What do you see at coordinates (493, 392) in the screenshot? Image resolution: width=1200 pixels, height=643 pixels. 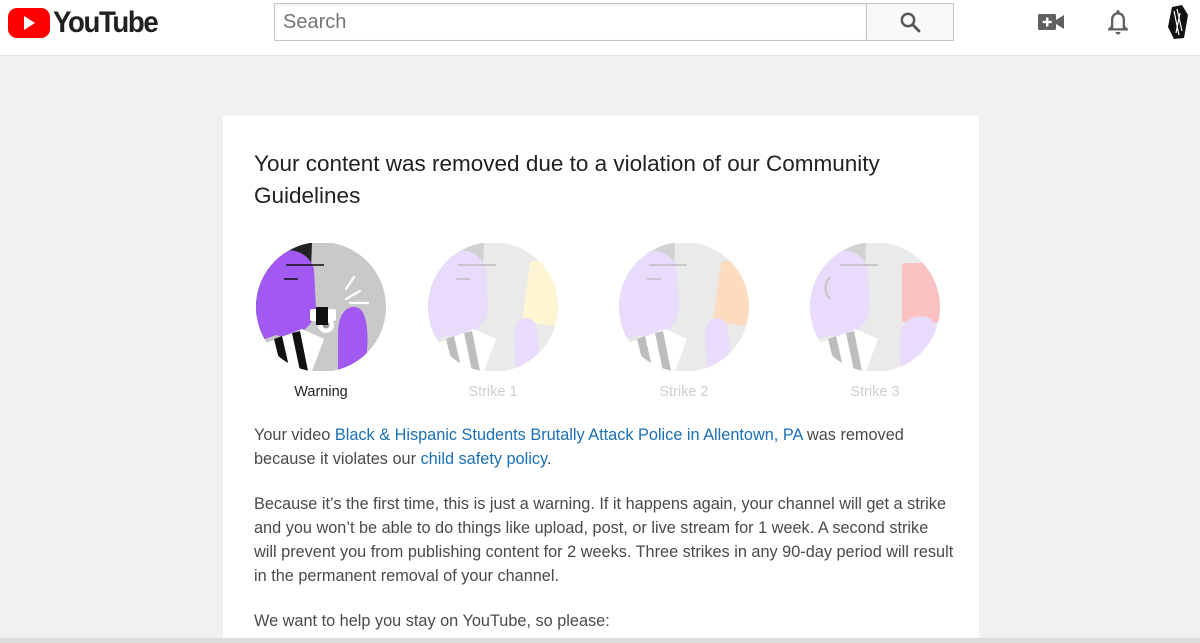 I see `step-label-strike-1: Strike 1` at bounding box center [493, 392].